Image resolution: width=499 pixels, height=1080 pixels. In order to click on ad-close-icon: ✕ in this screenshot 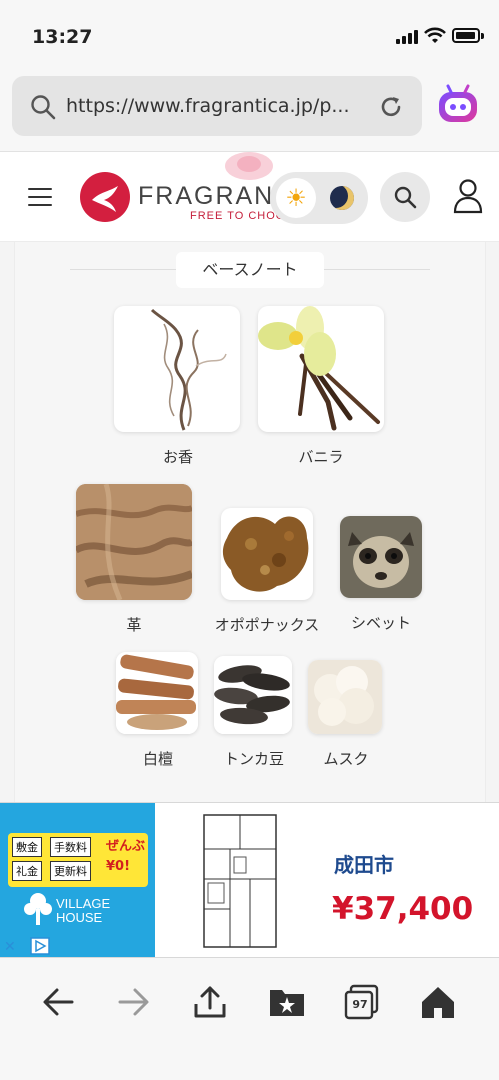, I will do `click(10, 947)`.